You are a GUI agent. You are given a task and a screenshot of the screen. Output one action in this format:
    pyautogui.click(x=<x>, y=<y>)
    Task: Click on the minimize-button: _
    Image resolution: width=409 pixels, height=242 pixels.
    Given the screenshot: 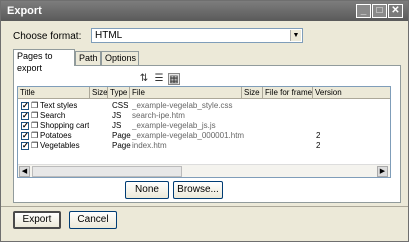 What is the action you would take?
    pyautogui.click(x=363, y=11)
    